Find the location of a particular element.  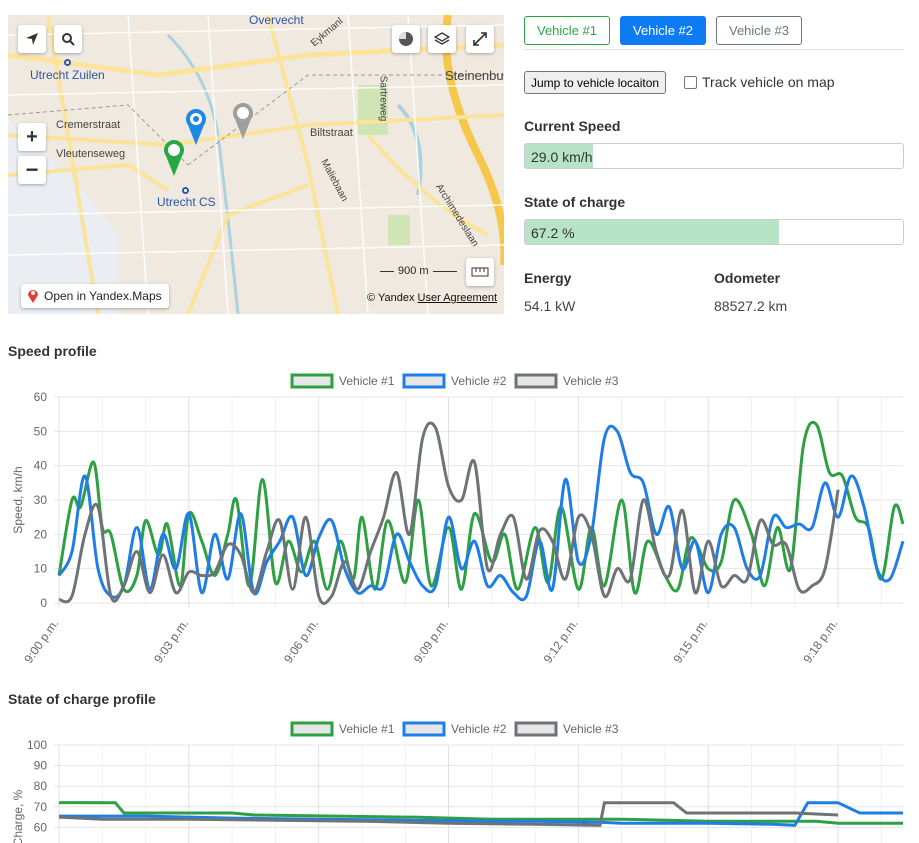

track-vehicle-toggle: Track vehicle on map is located at coordinates (759, 82).